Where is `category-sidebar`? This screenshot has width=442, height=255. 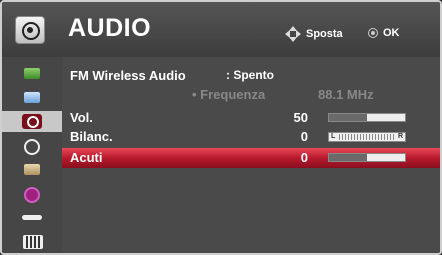 category-sidebar is located at coordinates (32, 155).